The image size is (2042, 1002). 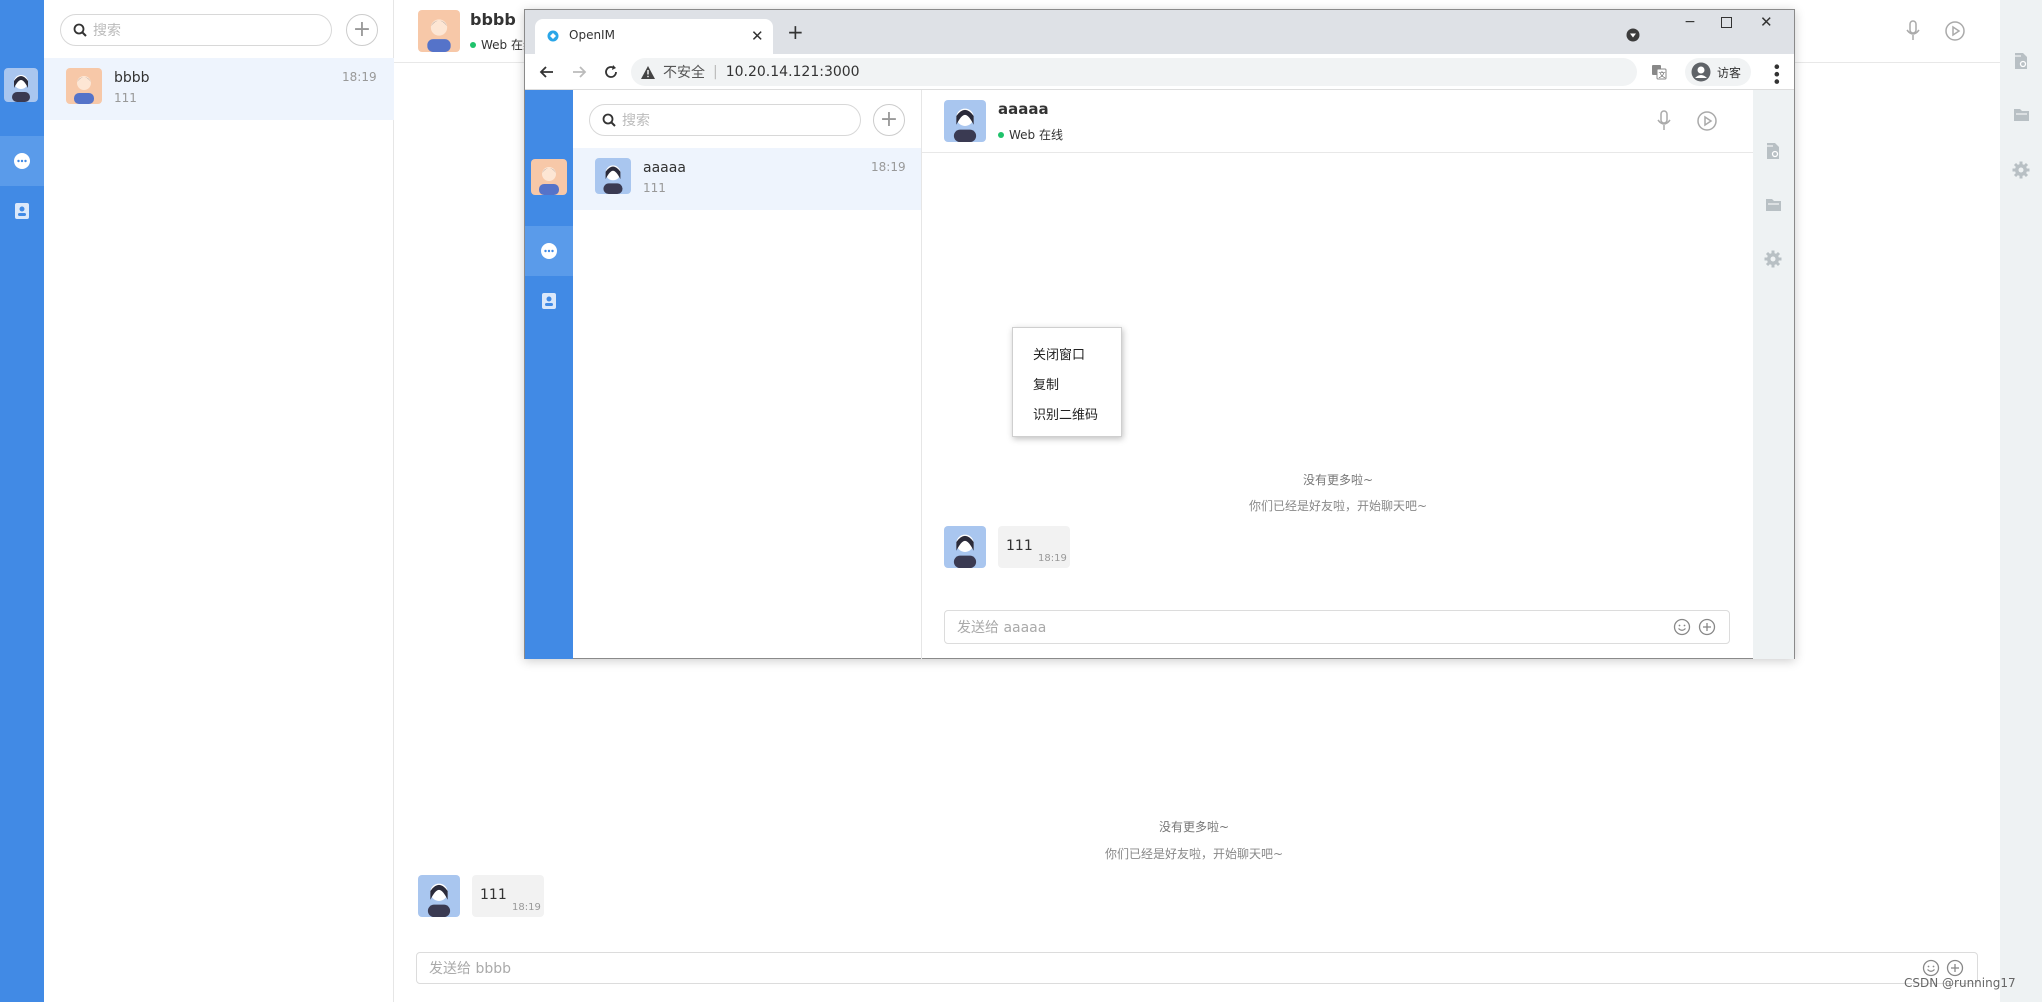 What do you see at coordinates (965, 547) in the screenshot?
I see `inner-message-avatar` at bounding box center [965, 547].